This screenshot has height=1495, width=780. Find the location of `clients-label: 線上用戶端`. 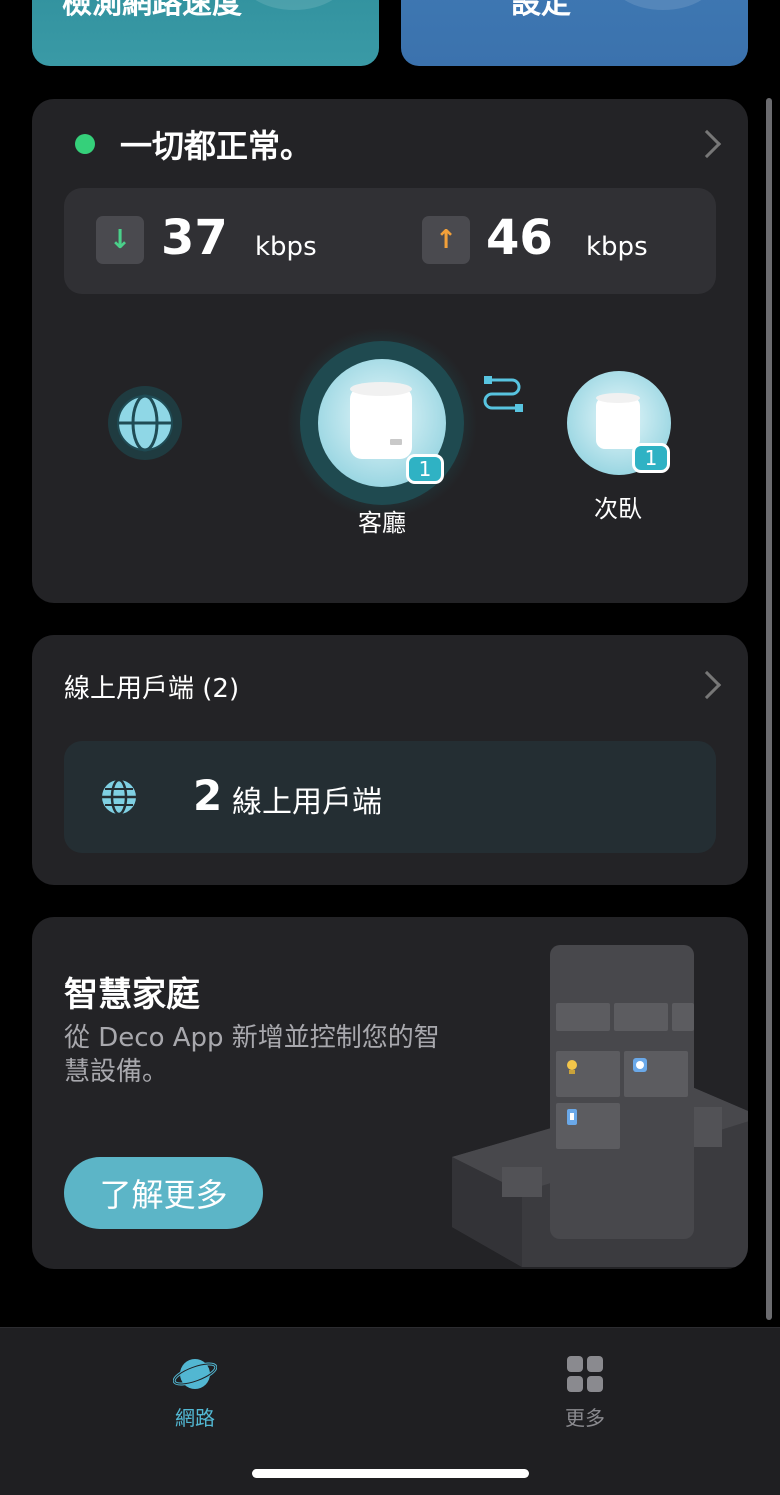

clients-label: 線上用戶端 is located at coordinates (307, 802).